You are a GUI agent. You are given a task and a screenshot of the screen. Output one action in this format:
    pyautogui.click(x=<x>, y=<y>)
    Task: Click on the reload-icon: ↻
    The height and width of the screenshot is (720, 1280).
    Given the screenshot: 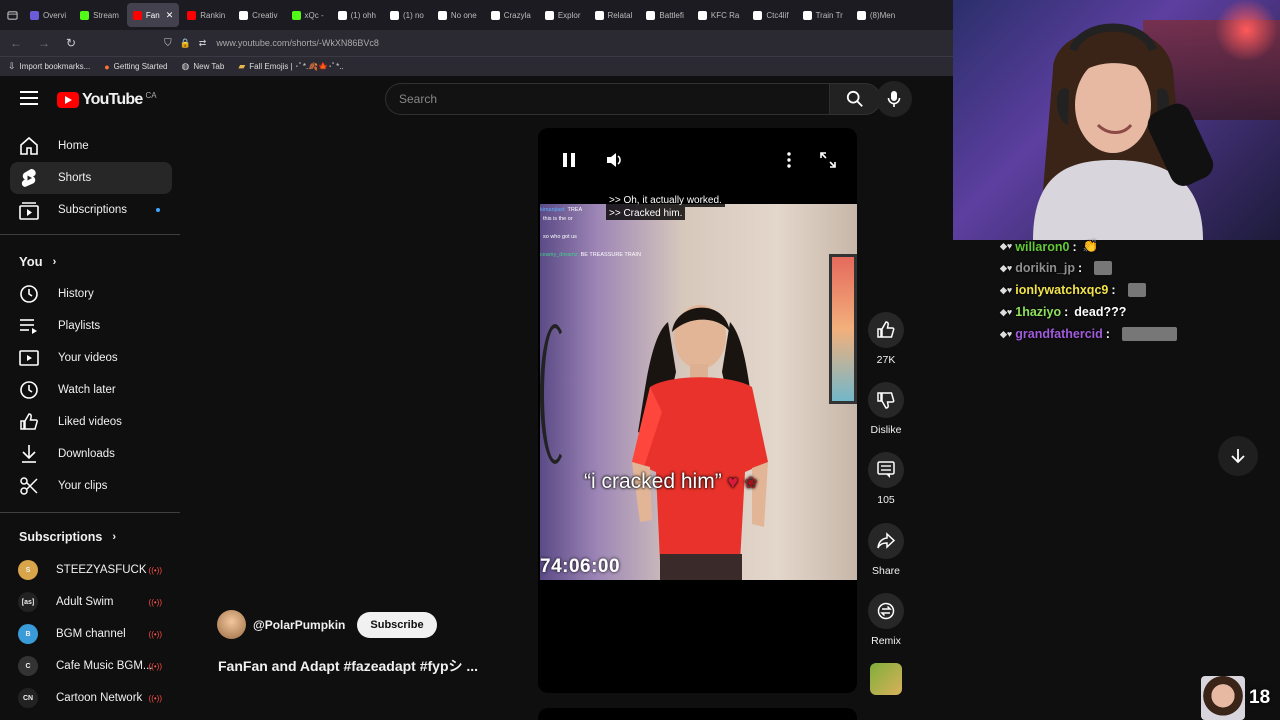 What is the action you would take?
    pyautogui.click(x=71, y=43)
    